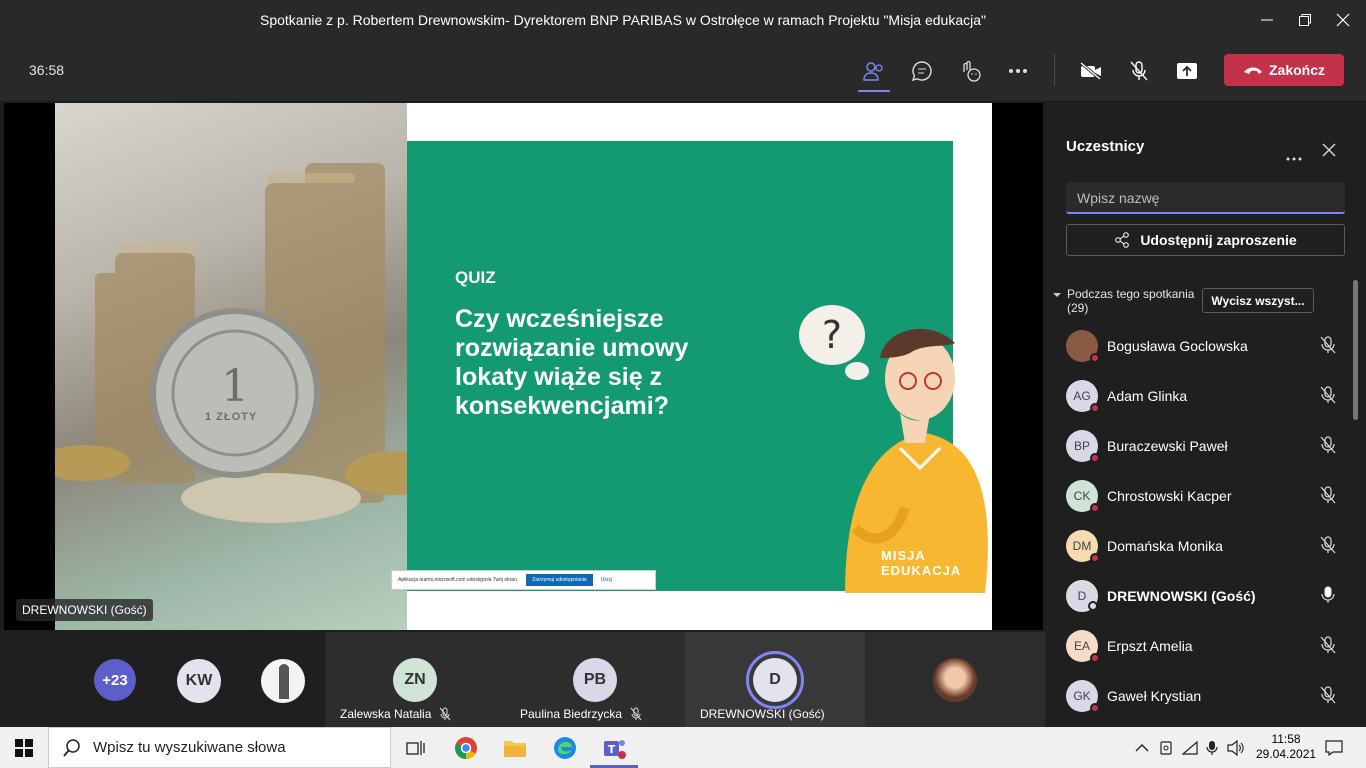 Image resolution: width=1366 pixels, height=768 pixels. What do you see at coordinates (47, 70) in the screenshot?
I see `meeting-timer: 36:58` at bounding box center [47, 70].